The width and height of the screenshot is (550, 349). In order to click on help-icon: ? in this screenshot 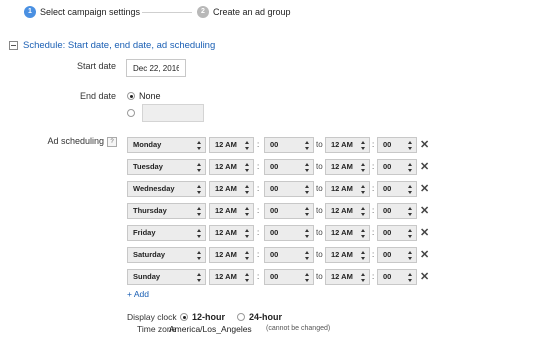, I will do `click(112, 142)`.